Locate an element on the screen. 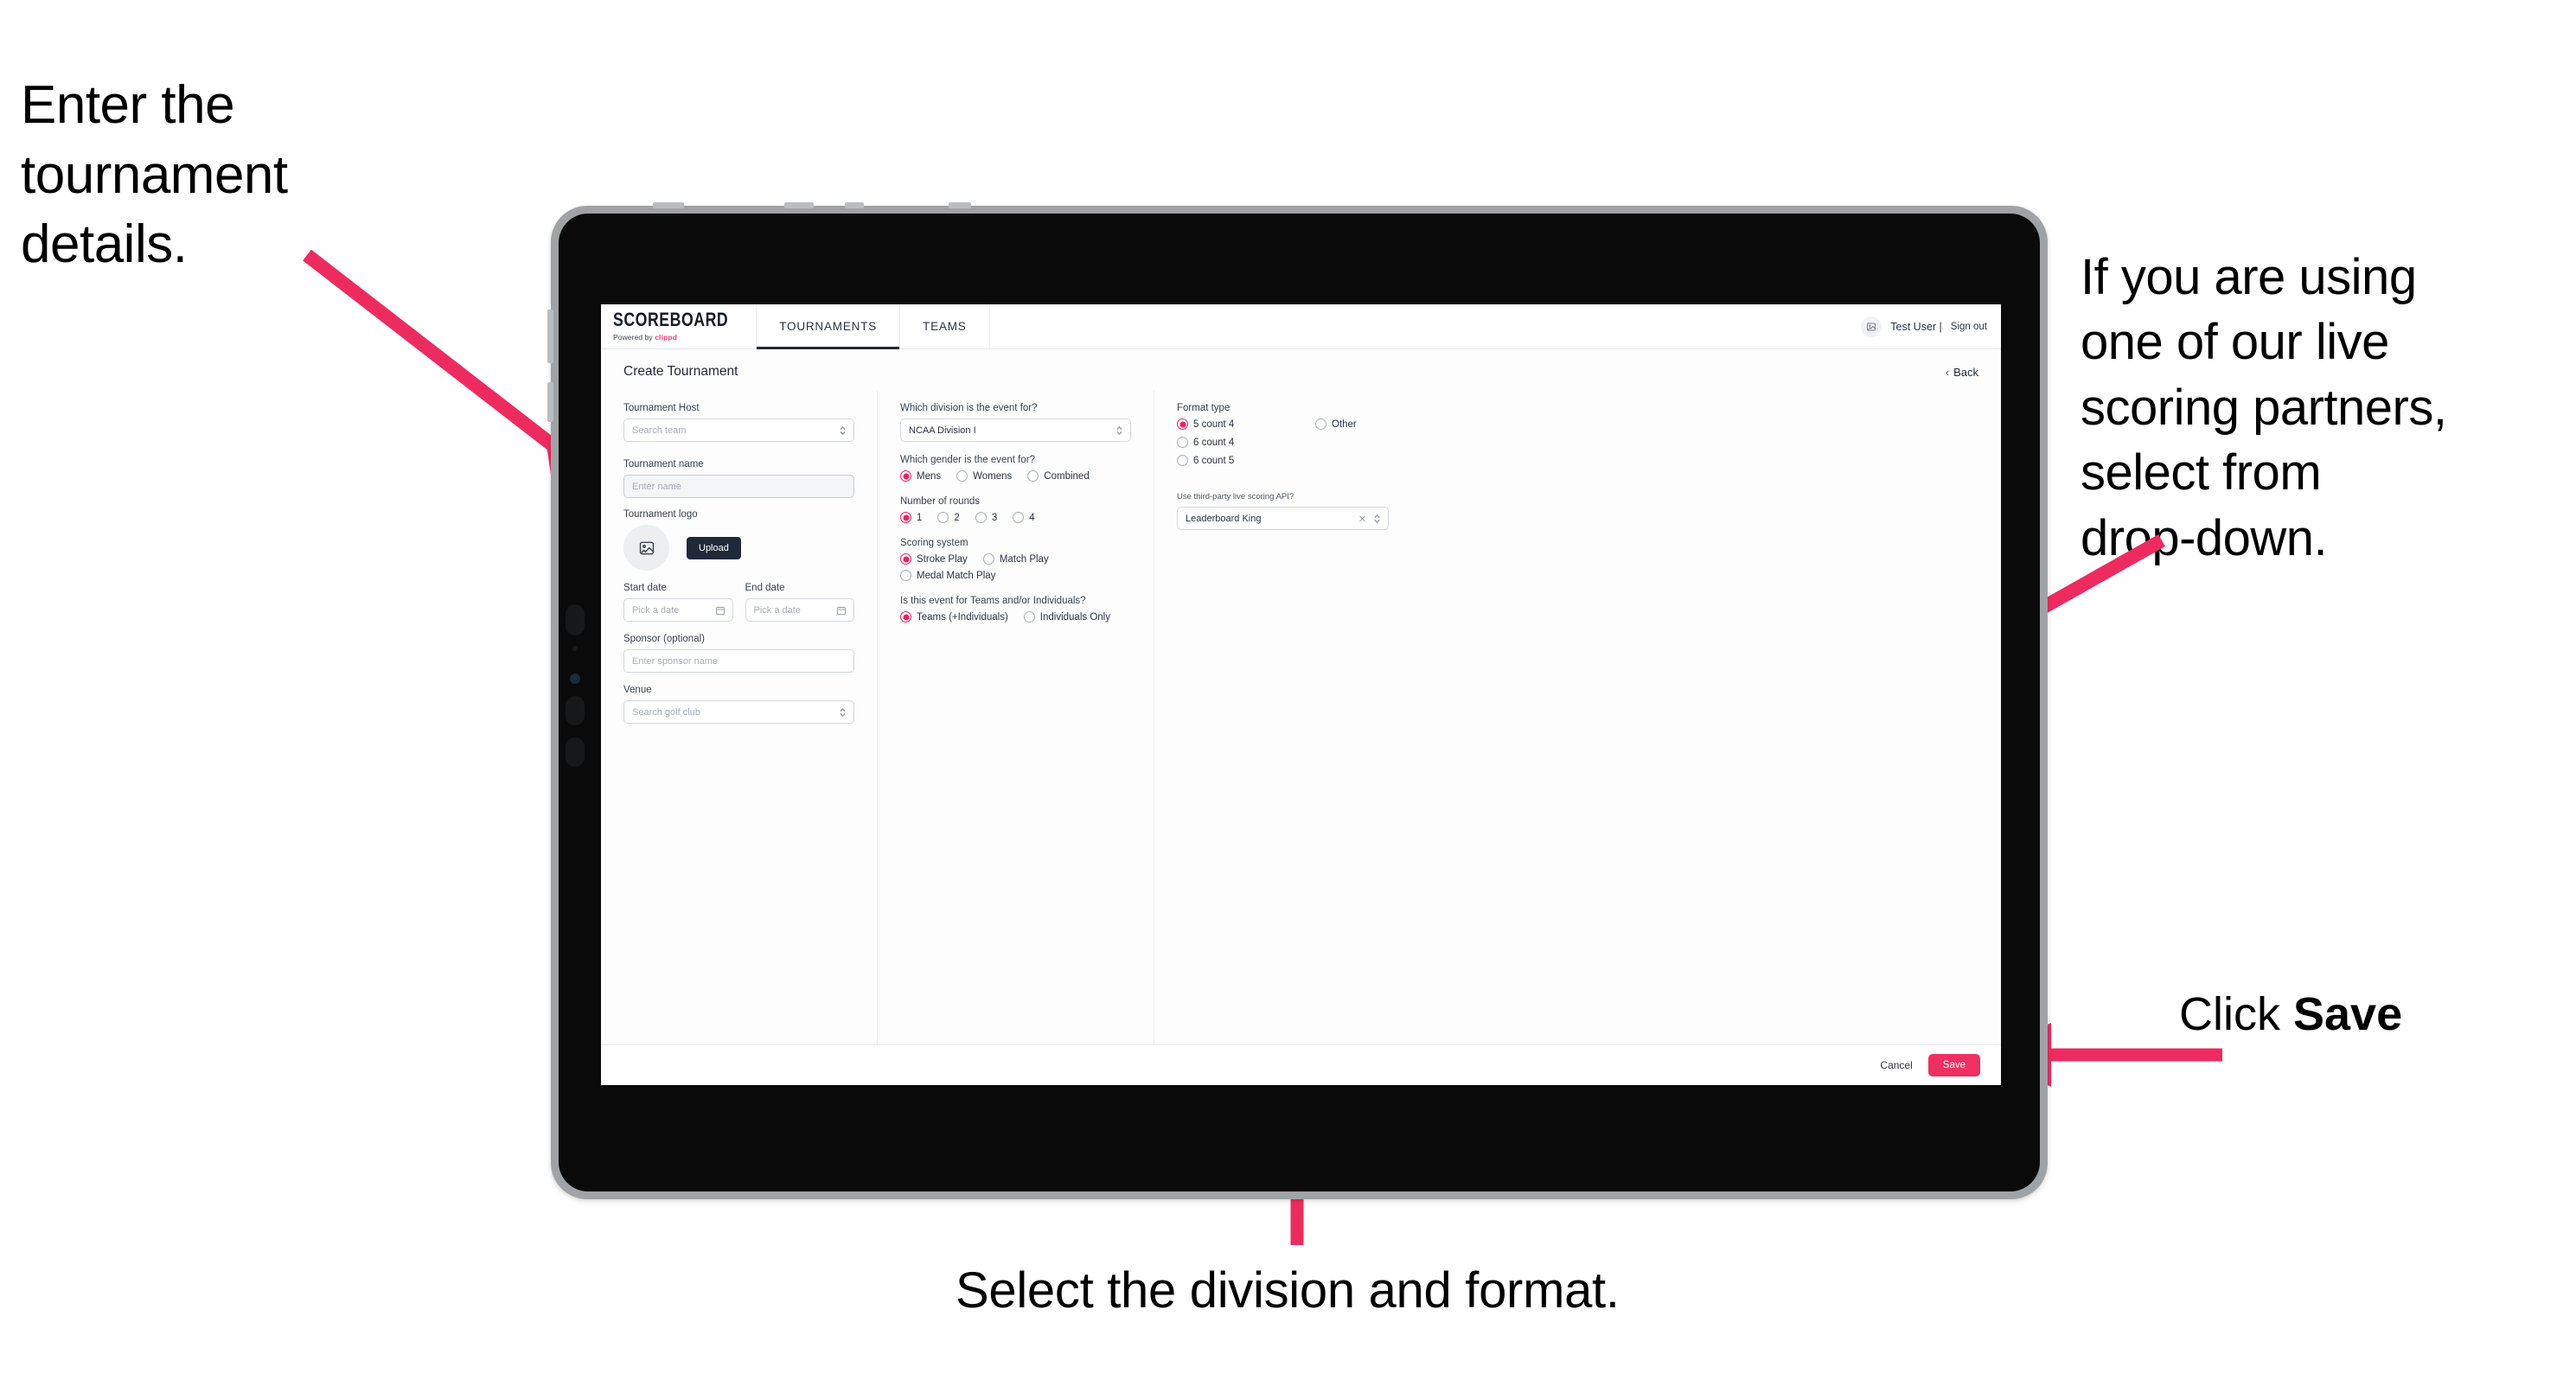 The image size is (2576, 1386). radio-participants-teams: Teams (+Individuals) is located at coordinates (954, 617).